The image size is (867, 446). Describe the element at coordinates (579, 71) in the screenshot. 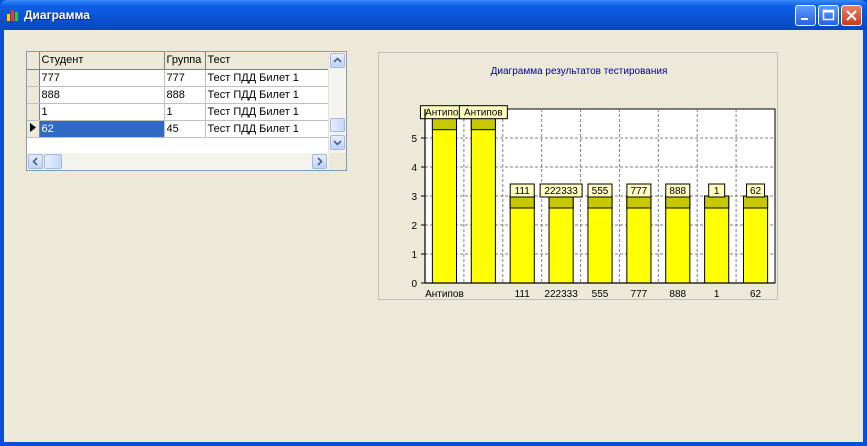

I see `chart-title: Диаграмма результатов тестирования` at that location.